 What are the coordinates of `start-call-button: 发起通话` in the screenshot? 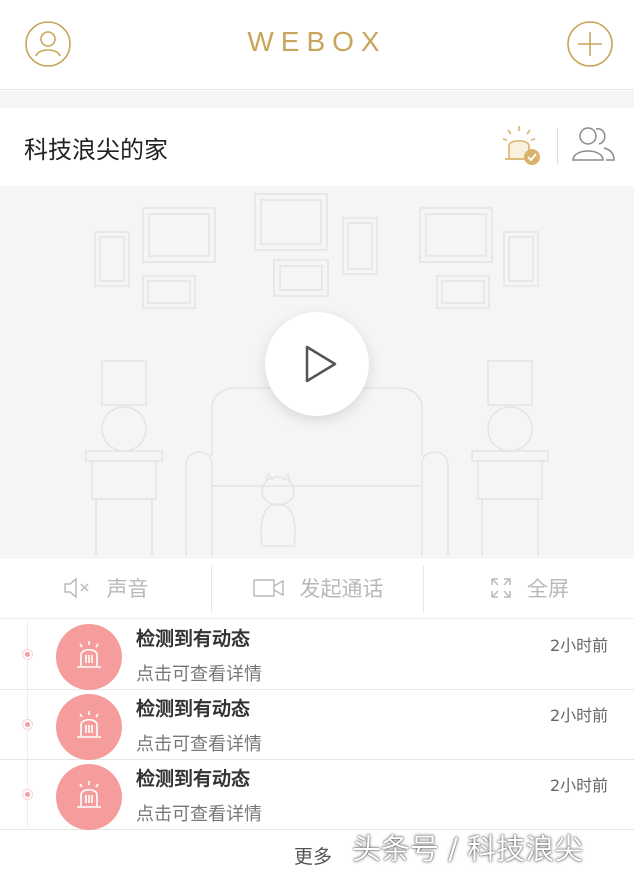 It's located at (317, 588).